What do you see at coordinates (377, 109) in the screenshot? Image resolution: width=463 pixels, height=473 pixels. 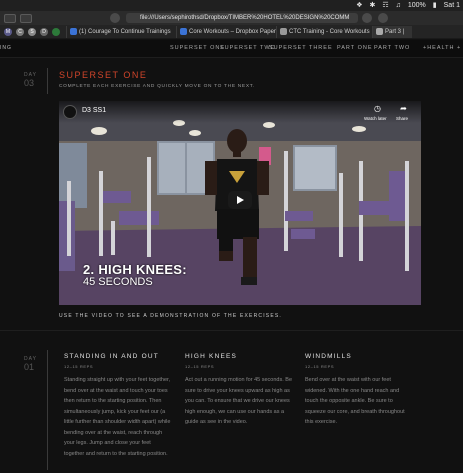 I see `clock-icon: ◷` at bounding box center [377, 109].